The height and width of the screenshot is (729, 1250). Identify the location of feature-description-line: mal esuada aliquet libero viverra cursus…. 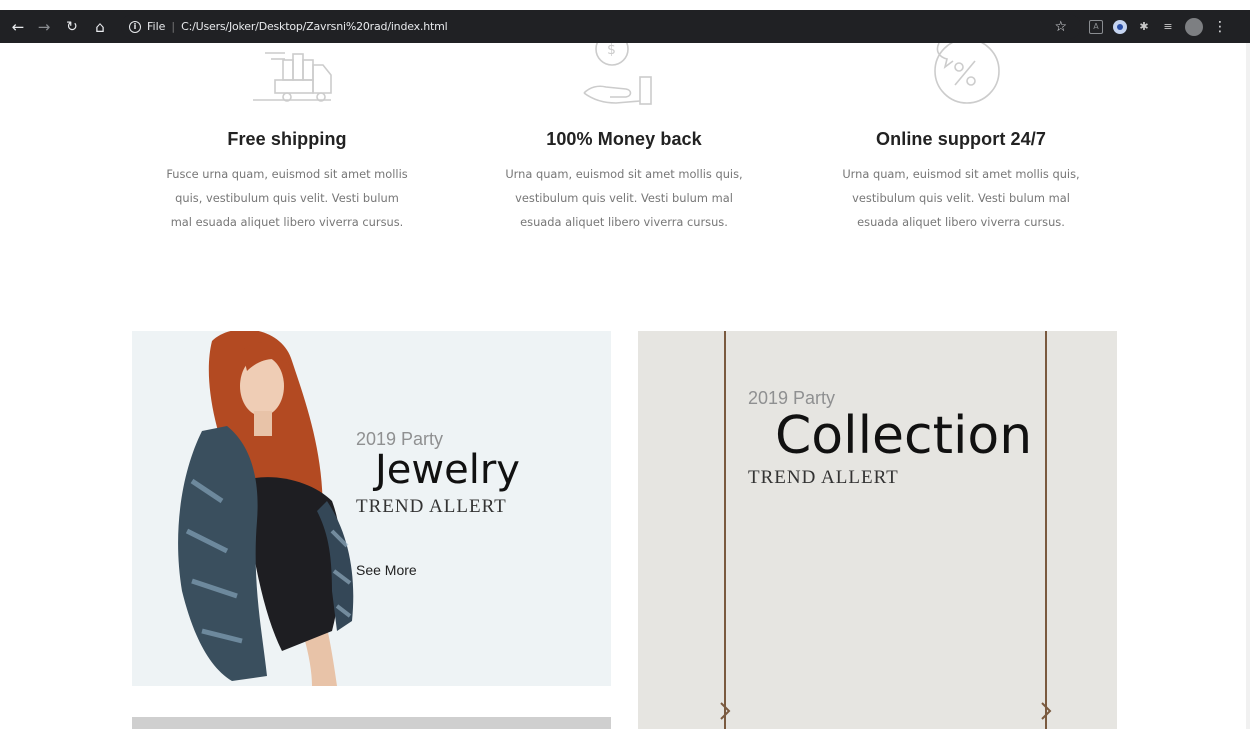
(287, 222).